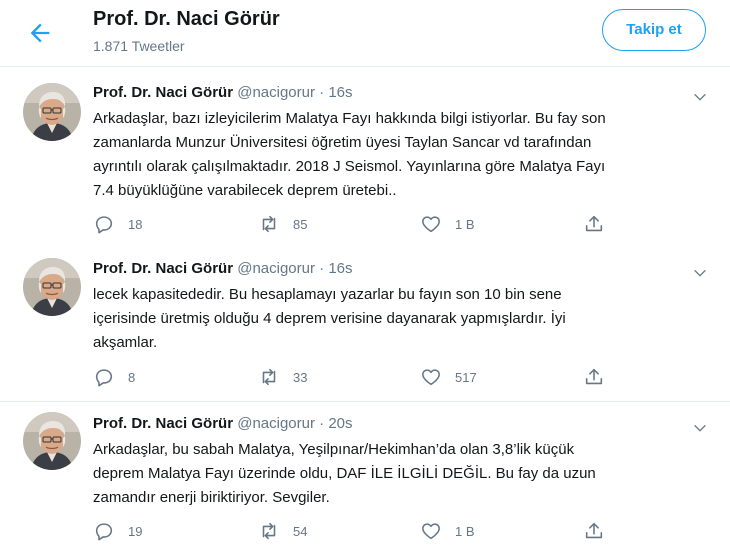  What do you see at coordinates (114, 377) in the screenshot?
I see `reply-button: 8` at bounding box center [114, 377].